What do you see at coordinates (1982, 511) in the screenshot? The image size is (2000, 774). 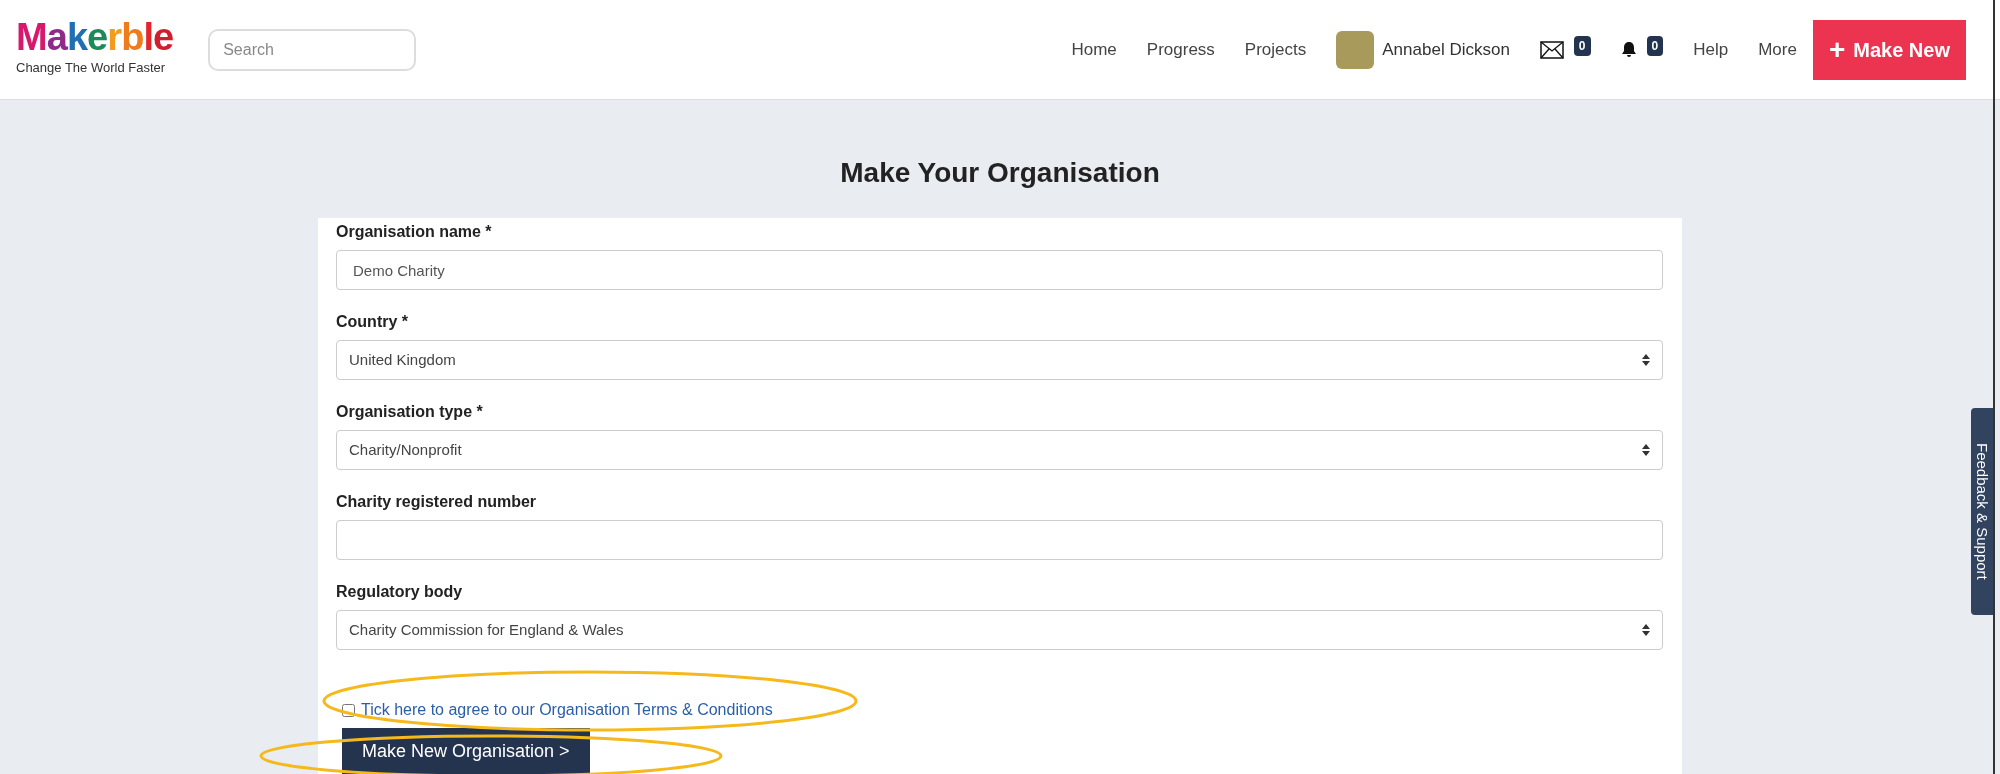 I see `feedback-support-tab: Feedback & Support` at bounding box center [1982, 511].